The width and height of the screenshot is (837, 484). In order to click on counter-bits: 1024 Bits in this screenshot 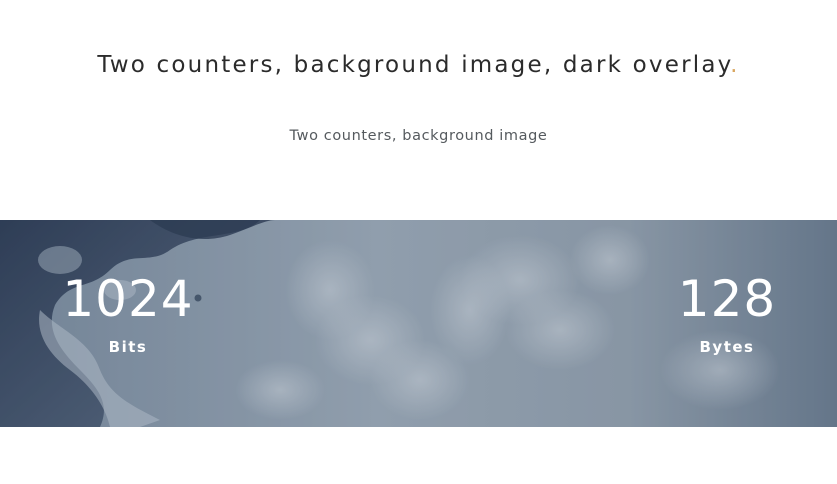, I will do `click(128, 313)`.